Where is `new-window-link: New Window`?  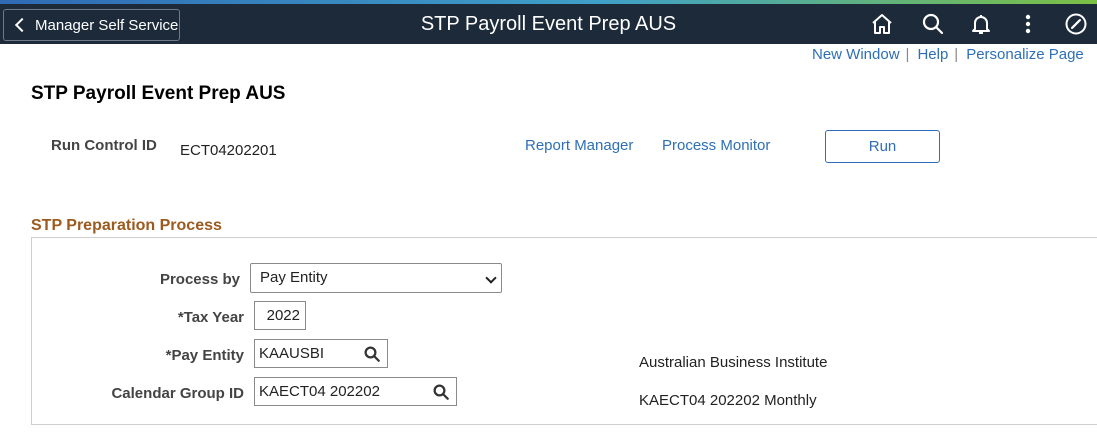
new-window-link: New Window is located at coordinates (856, 54).